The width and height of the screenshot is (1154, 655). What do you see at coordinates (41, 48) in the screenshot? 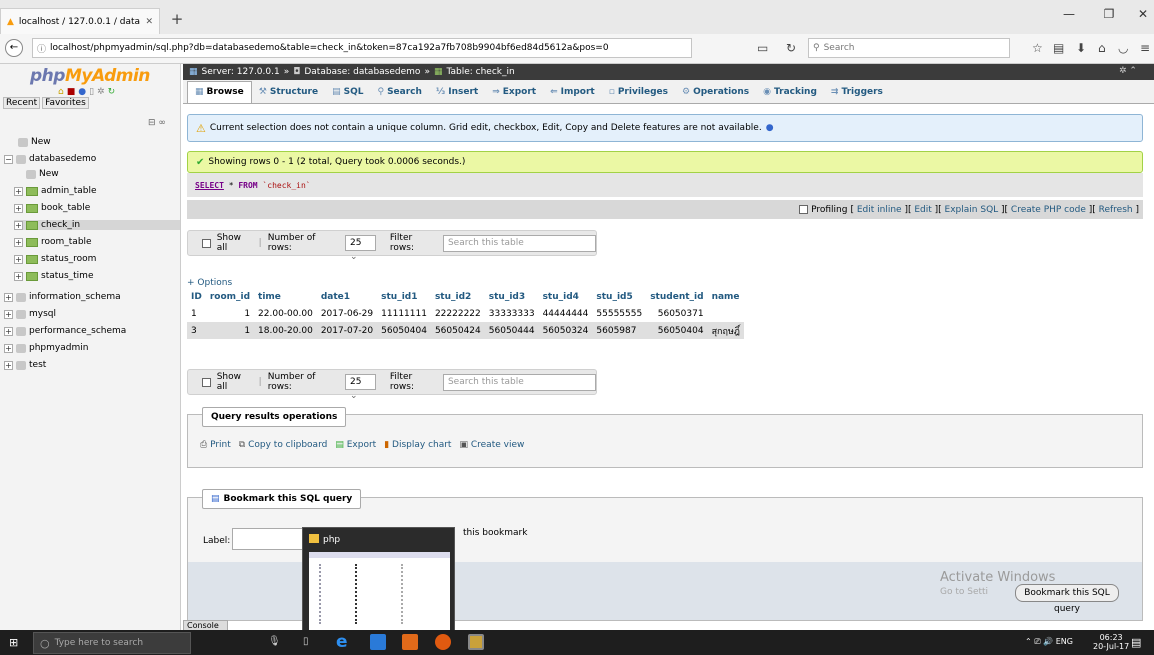
I see `info-icon: ⓘ` at bounding box center [41, 48].